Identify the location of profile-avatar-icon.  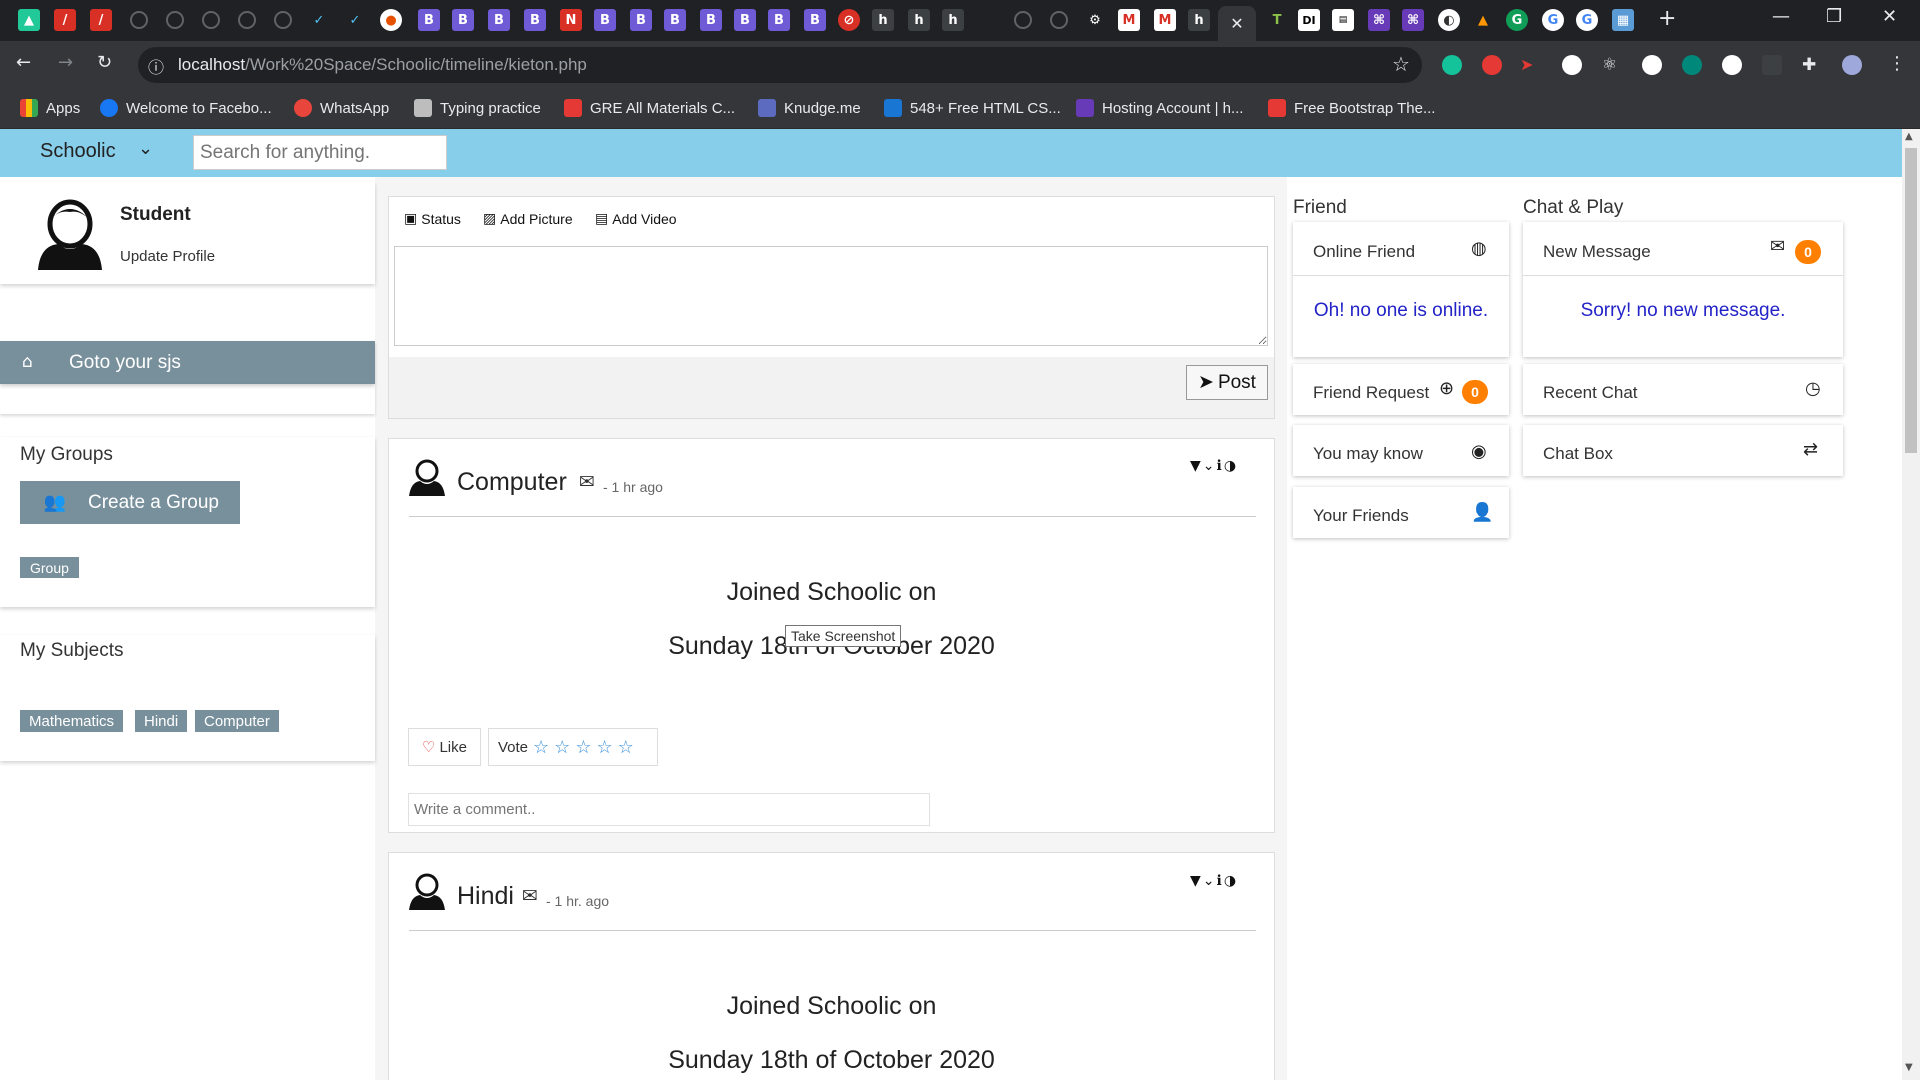
(1852, 65).